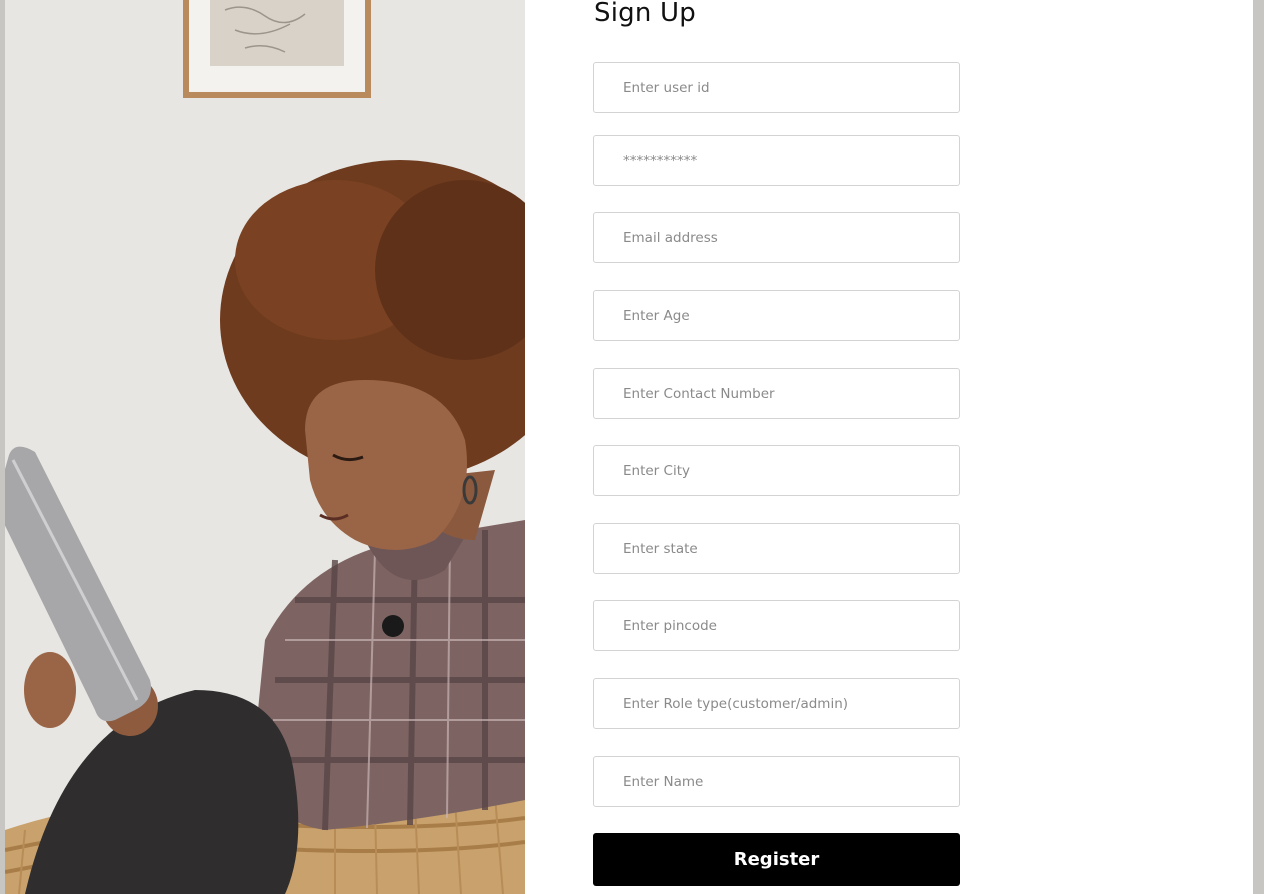 The image size is (1264, 894). Describe the element at coordinates (776, 393) in the screenshot. I see `contact-number-input` at that location.